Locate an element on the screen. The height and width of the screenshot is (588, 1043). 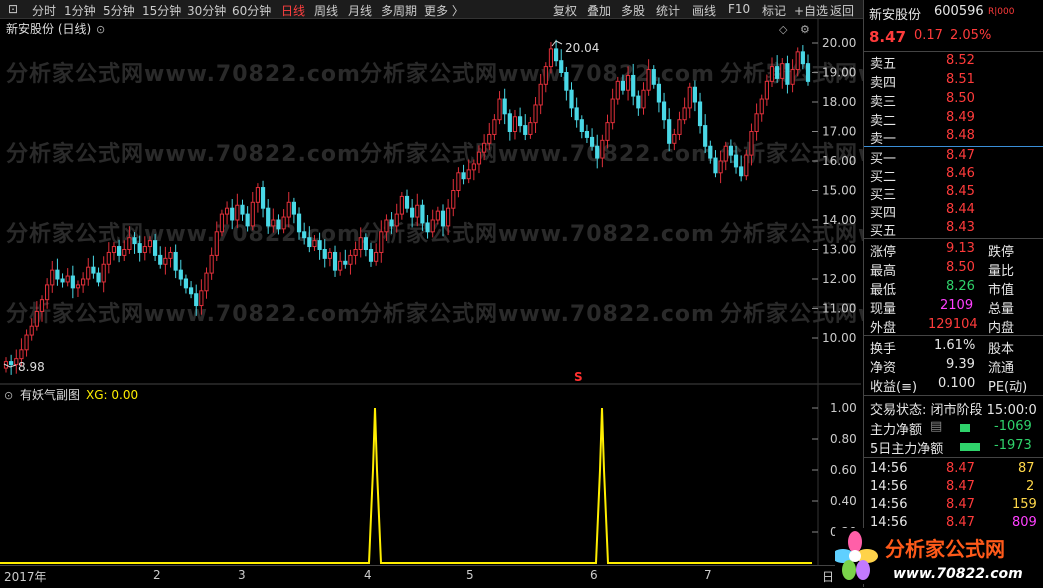
tab-1min: 1分钟 is located at coordinates (80, 10).